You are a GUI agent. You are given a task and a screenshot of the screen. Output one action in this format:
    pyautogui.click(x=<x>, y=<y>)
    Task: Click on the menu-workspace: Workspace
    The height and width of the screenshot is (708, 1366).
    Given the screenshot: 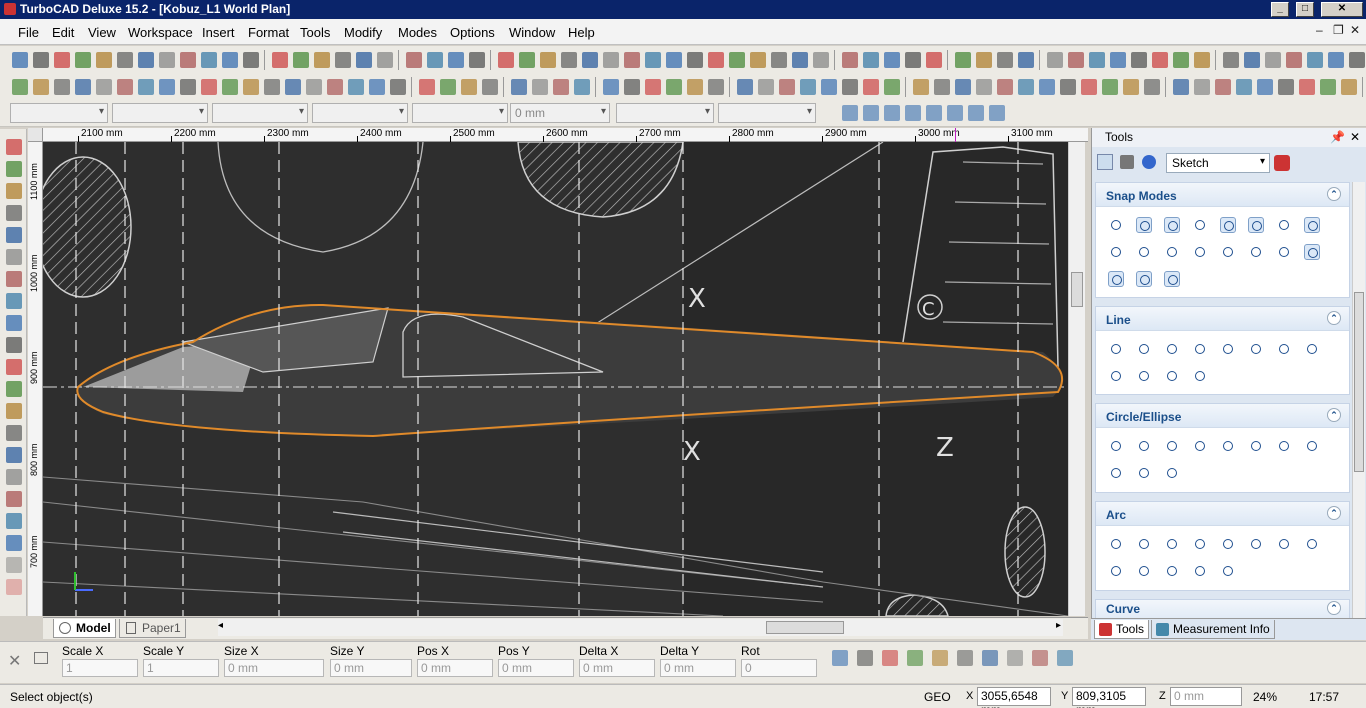 What is the action you would take?
    pyautogui.click(x=160, y=32)
    